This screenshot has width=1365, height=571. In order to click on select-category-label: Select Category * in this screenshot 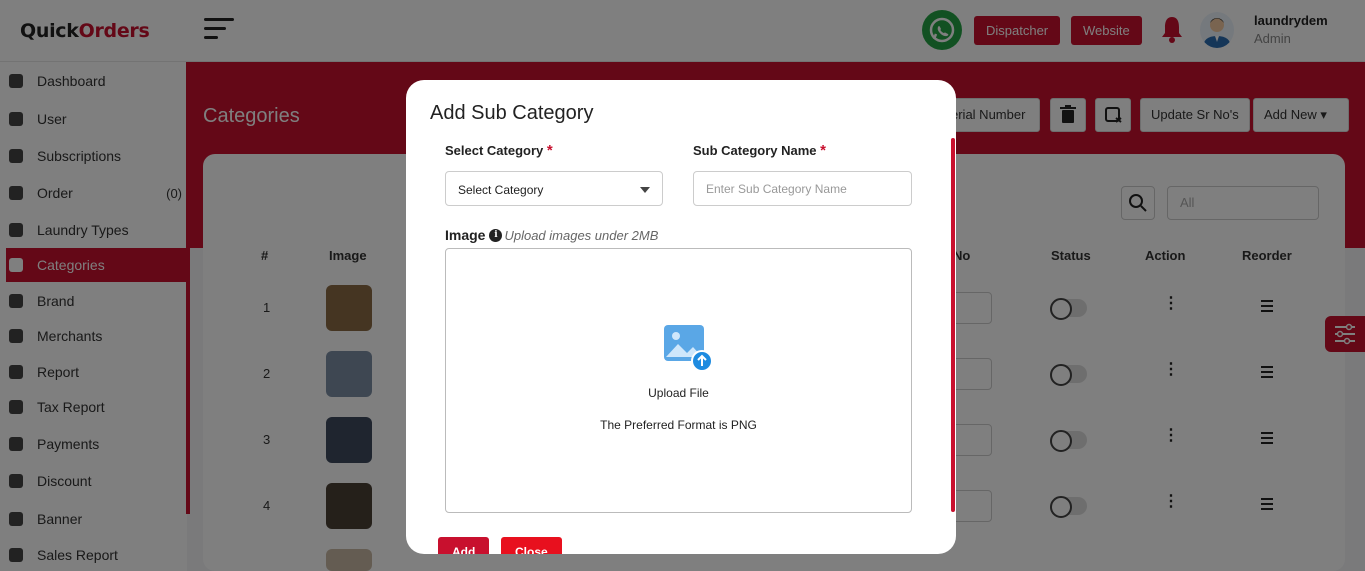, I will do `click(499, 150)`.